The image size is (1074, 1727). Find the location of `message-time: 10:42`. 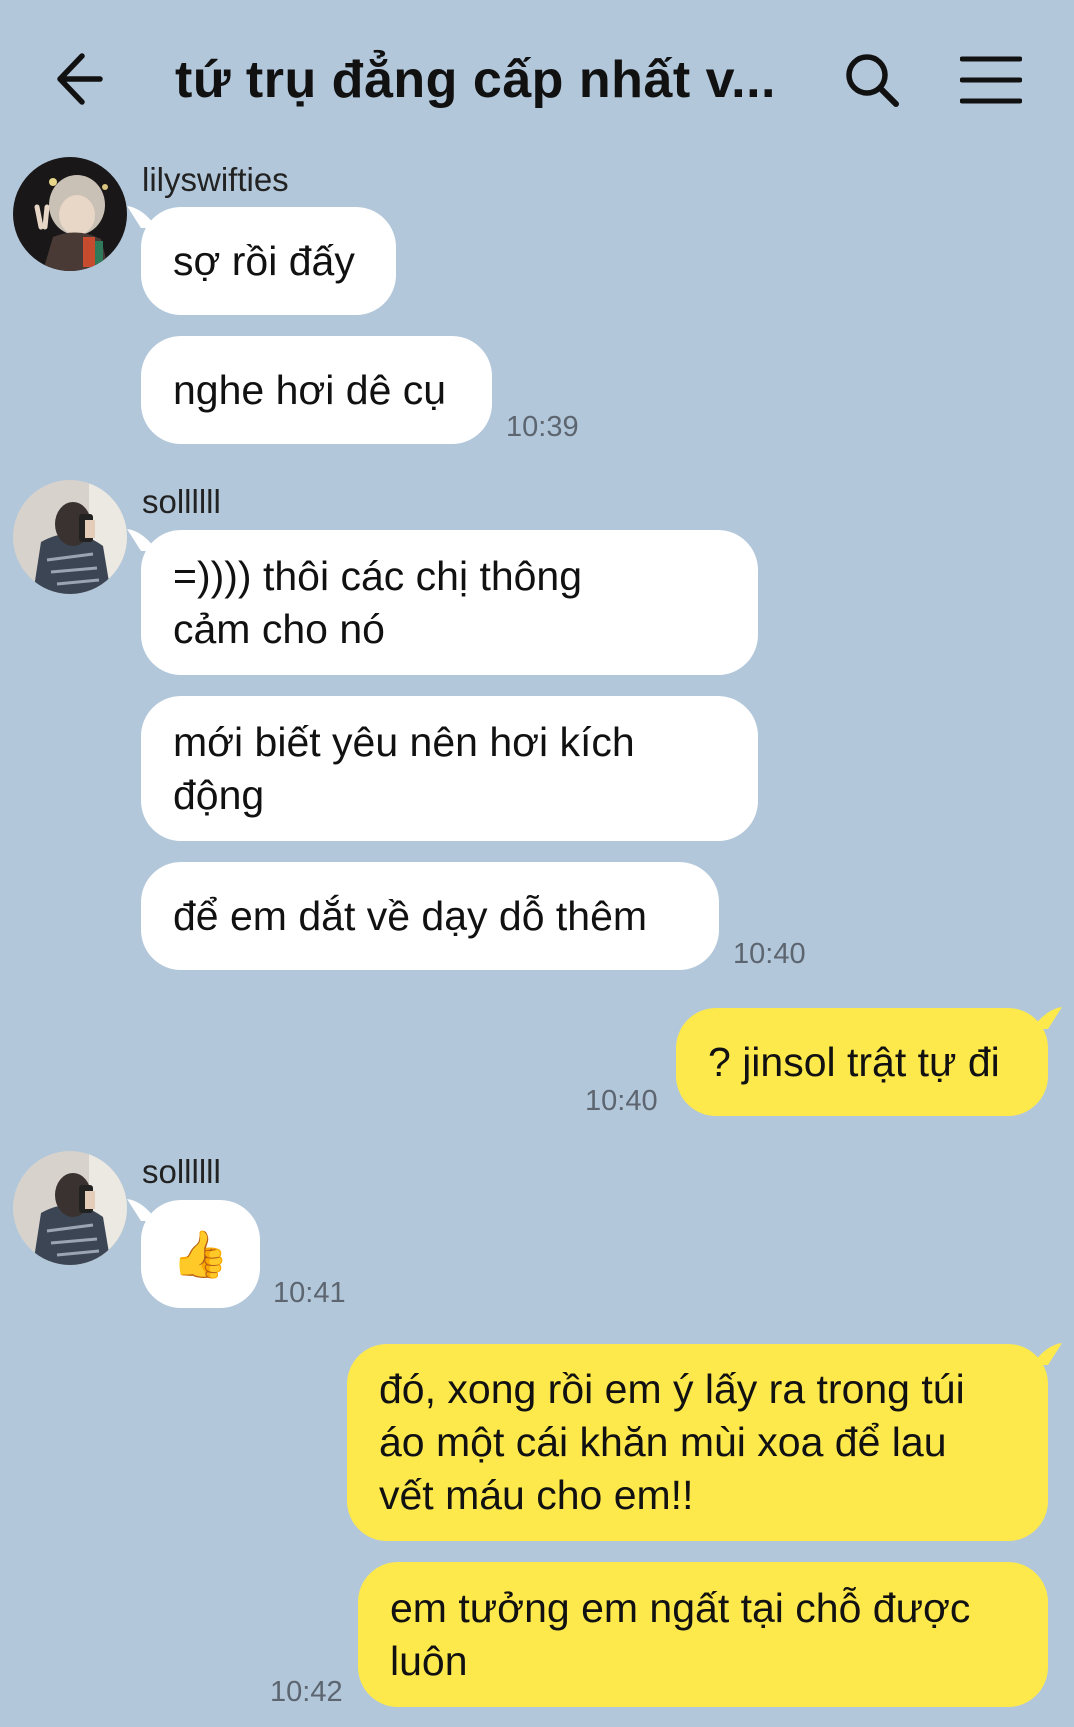

message-time: 10:42 is located at coordinates (306, 1692).